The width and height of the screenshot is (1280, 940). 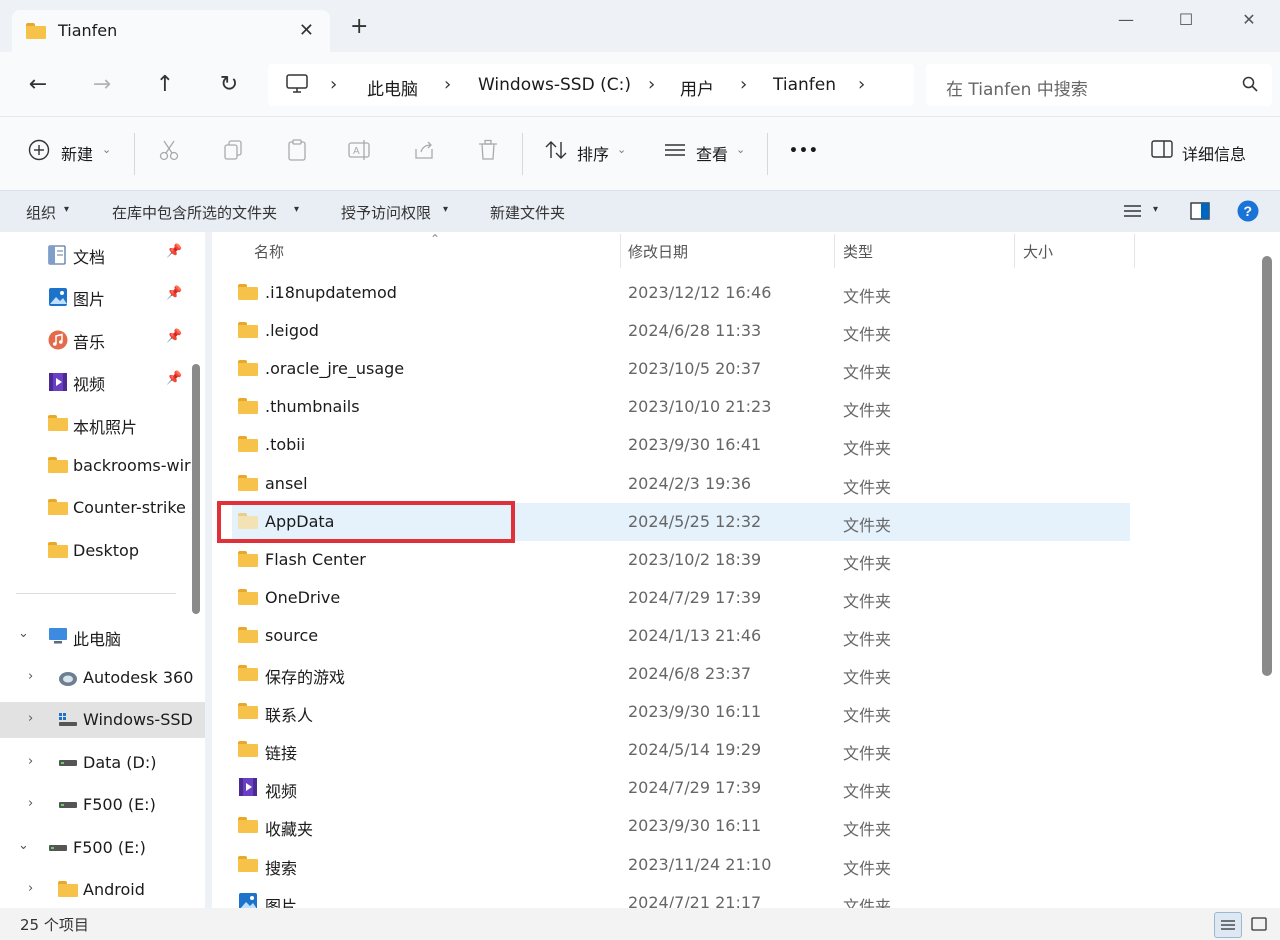 What do you see at coordinates (102, 86) in the screenshot?
I see `forward-button: →` at bounding box center [102, 86].